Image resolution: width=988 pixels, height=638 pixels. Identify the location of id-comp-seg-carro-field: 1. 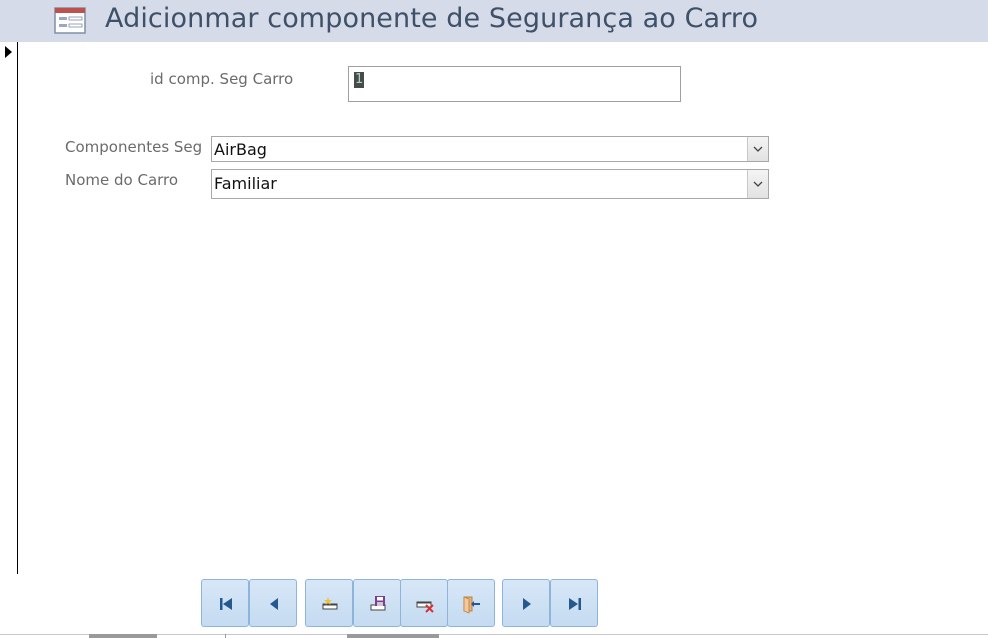
(514, 84).